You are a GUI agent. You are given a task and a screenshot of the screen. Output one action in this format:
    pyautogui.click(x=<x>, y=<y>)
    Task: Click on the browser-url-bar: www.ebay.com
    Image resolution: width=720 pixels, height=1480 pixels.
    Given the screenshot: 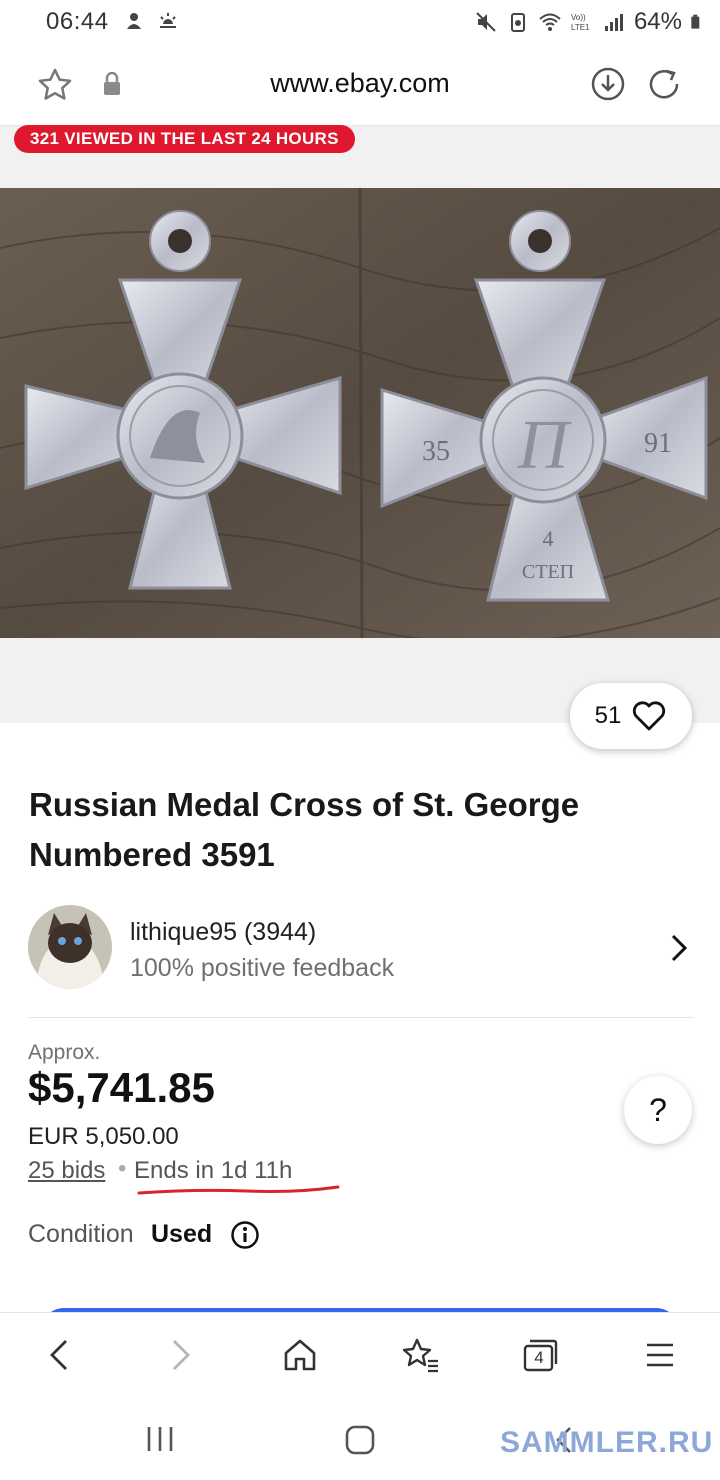 What is the action you would take?
    pyautogui.click(x=360, y=85)
    